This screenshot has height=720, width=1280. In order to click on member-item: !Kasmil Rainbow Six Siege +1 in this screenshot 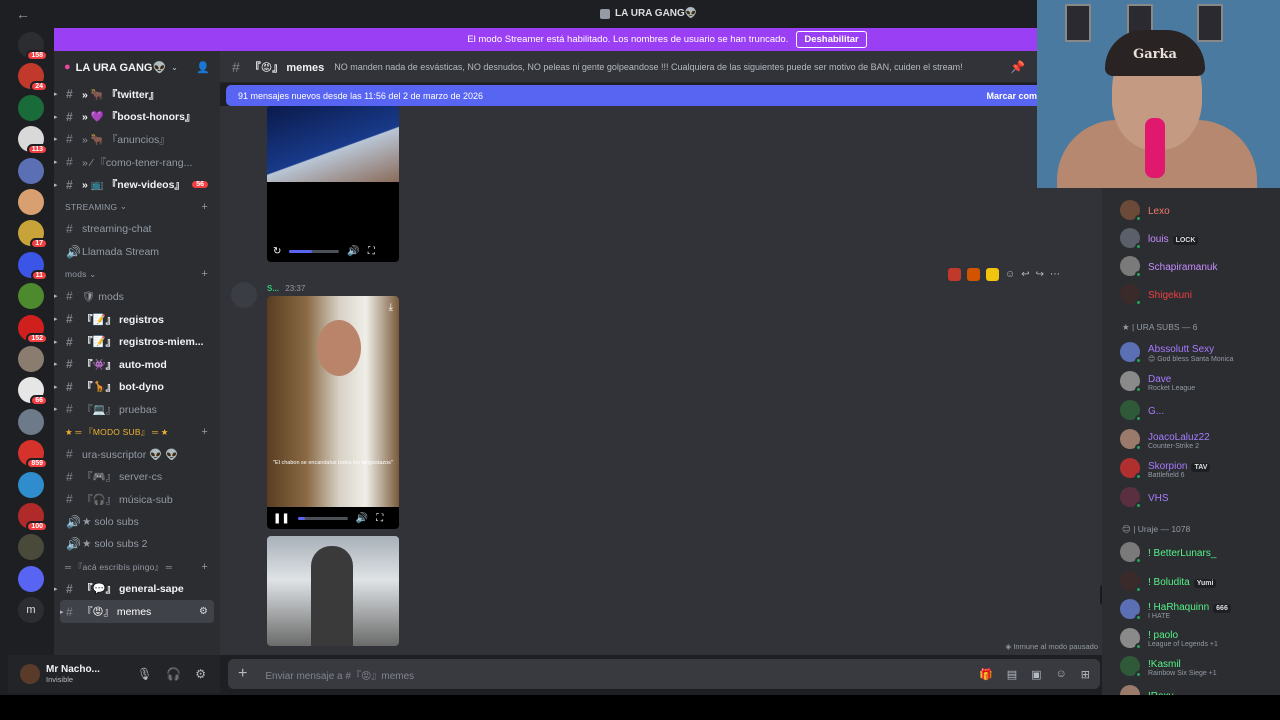, I will do `click(1200, 666)`.